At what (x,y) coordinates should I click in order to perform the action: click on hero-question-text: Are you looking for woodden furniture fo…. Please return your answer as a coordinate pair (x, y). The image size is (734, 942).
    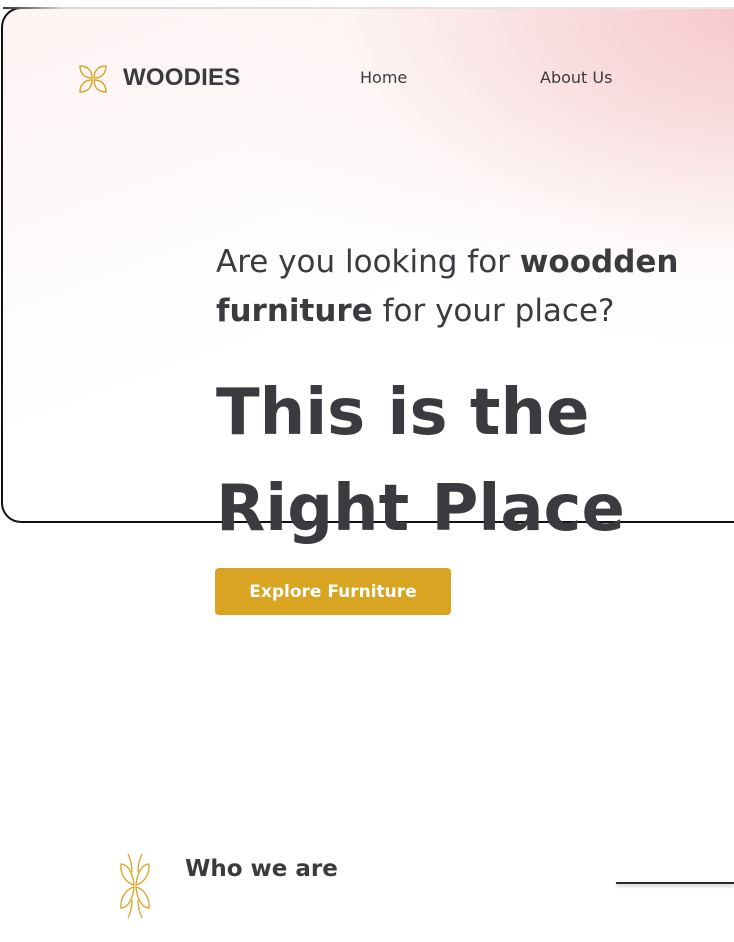
    Looking at the image, I should click on (471, 287).